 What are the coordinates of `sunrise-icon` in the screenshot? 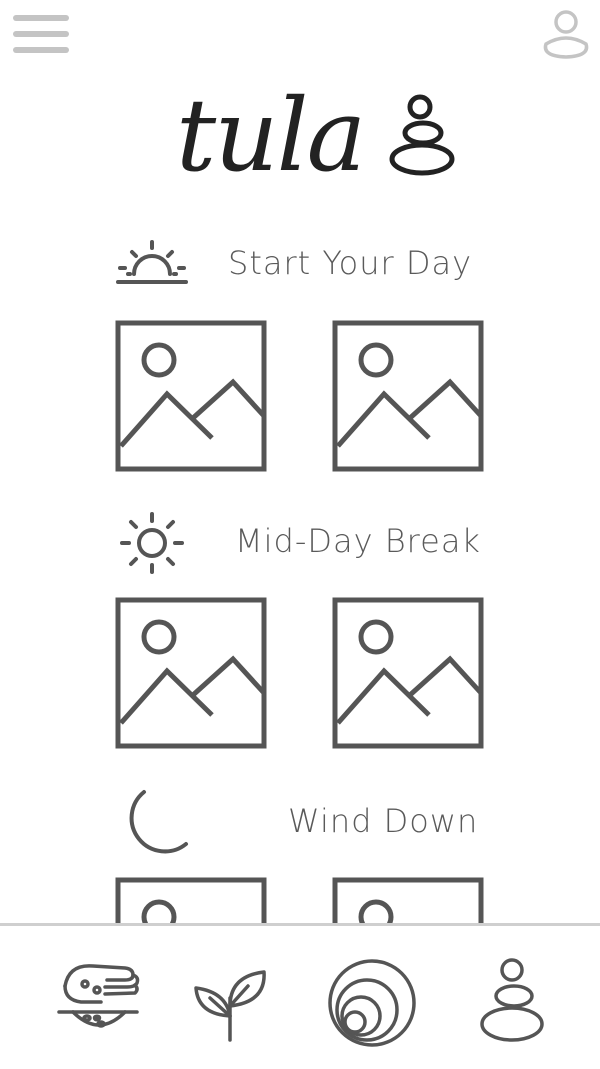 It's located at (152, 269).